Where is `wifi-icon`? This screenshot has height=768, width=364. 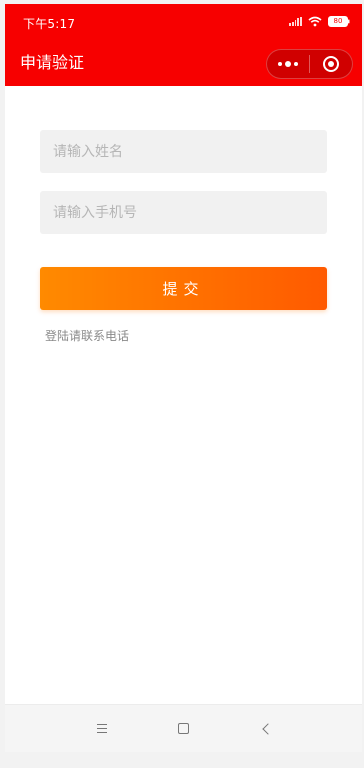
wifi-icon is located at coordinates (315, 21).